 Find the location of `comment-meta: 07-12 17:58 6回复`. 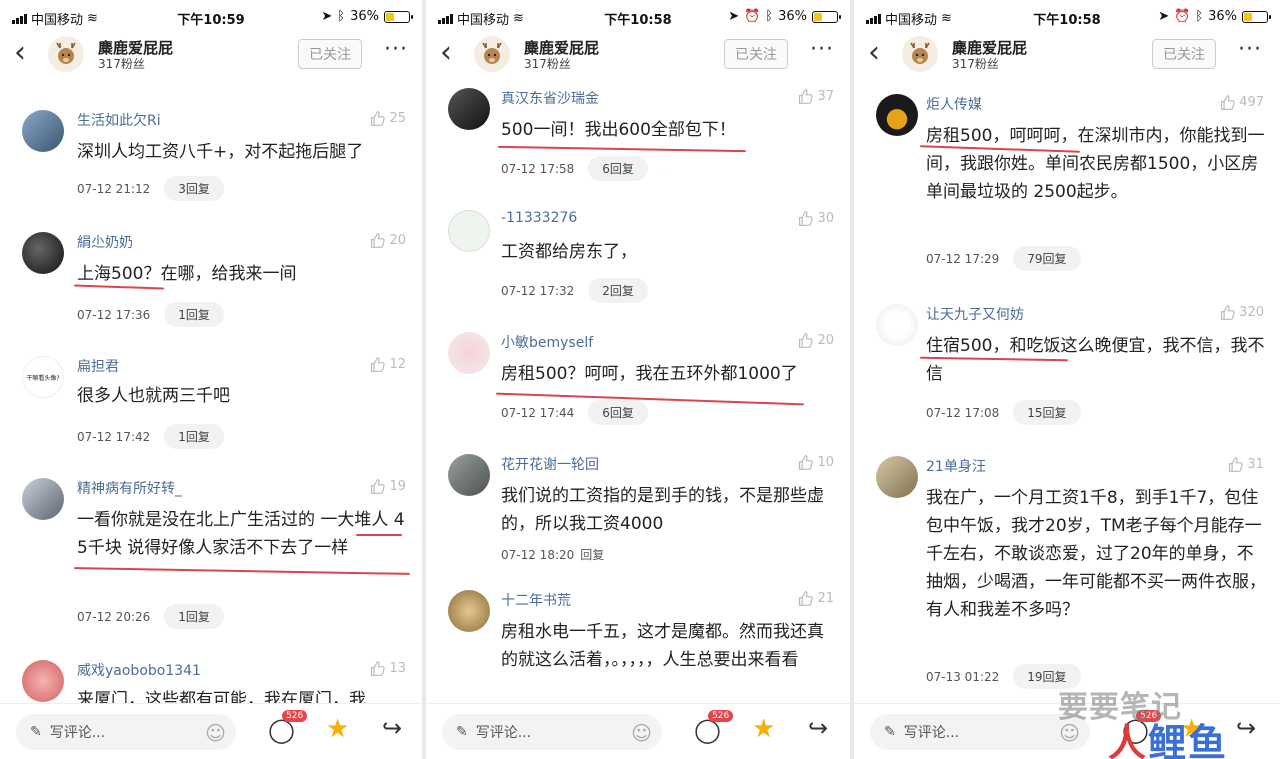

comment-meta: 07-12 17:58 6回复 is located at coordinates (574, 168).